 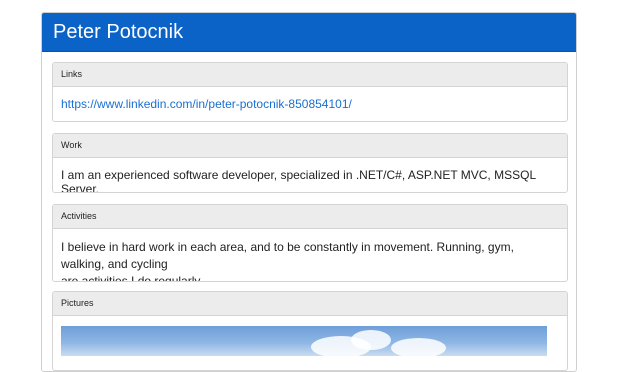 I want to click on links-heading: Links, so click(x=310, y=75).